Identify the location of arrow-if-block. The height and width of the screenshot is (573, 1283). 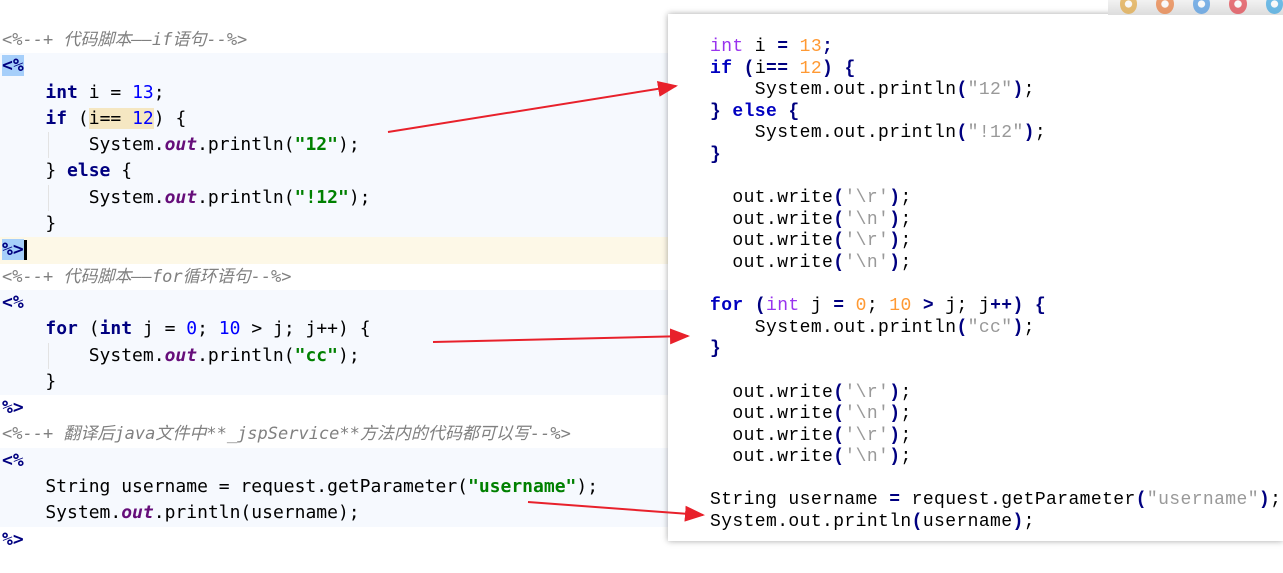
(532, 106).